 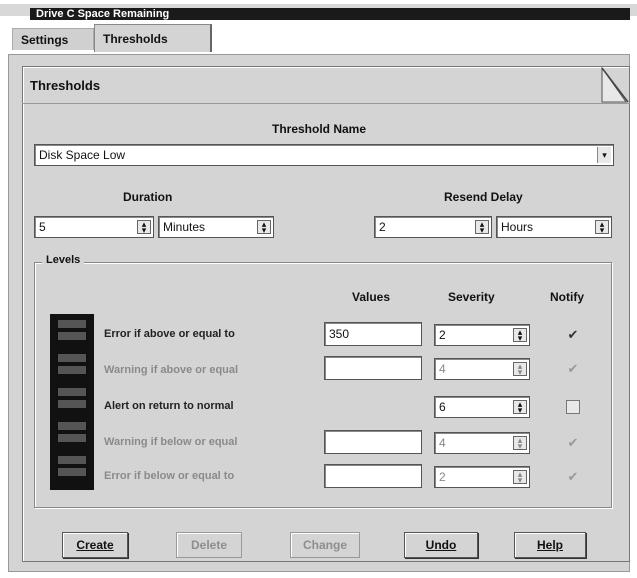 What do you see at coordinates (324, 155) in the screenshot?
I see `threshold-name-dropdown: Disk Space Low ▾` at bounding box center [324, 155].